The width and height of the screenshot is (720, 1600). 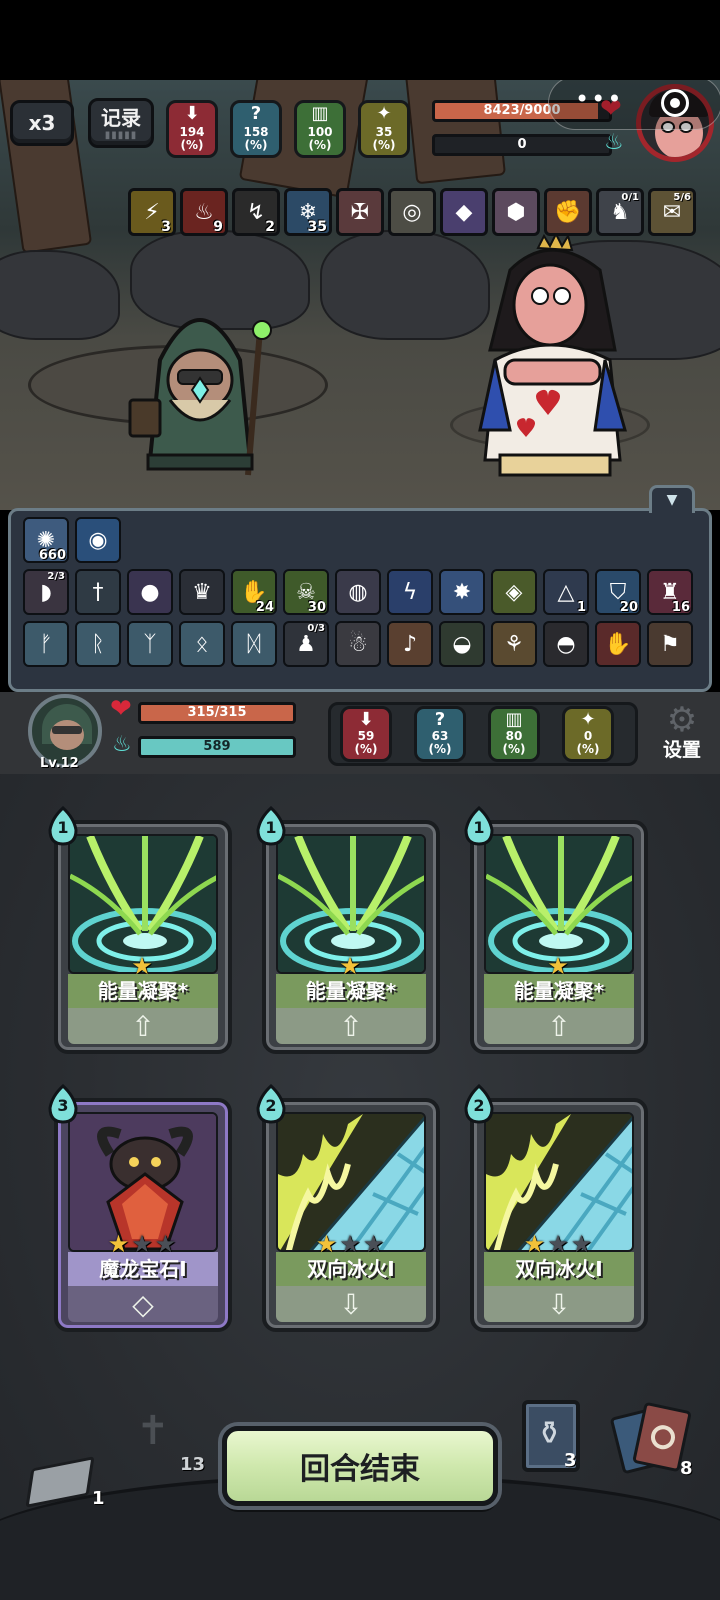 I want to click on enemy-energy-text: 0, so click(x=522, y=144).